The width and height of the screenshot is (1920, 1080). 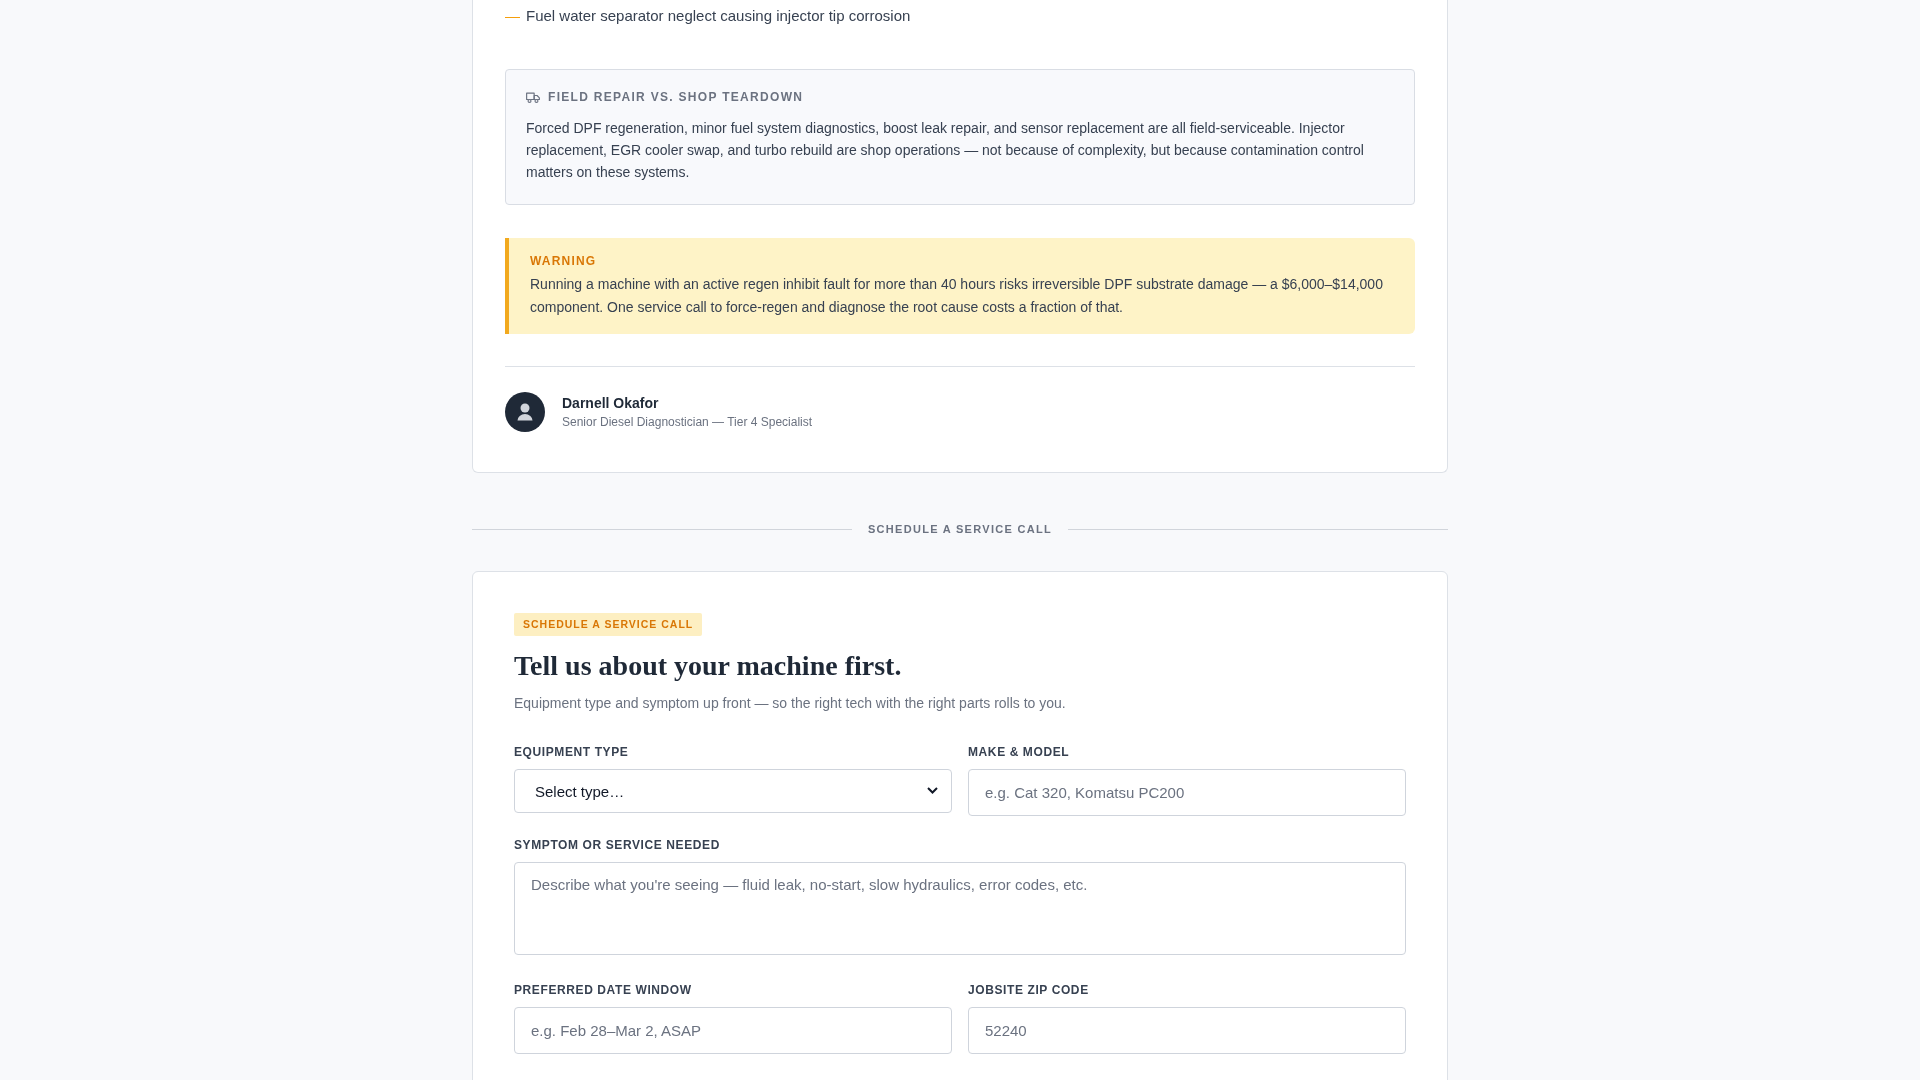 What do you see at coordinates (1019, 752) in the screenshot?
I see `field-label: MAKE & MODEL` at bounding box center [1019, 752].